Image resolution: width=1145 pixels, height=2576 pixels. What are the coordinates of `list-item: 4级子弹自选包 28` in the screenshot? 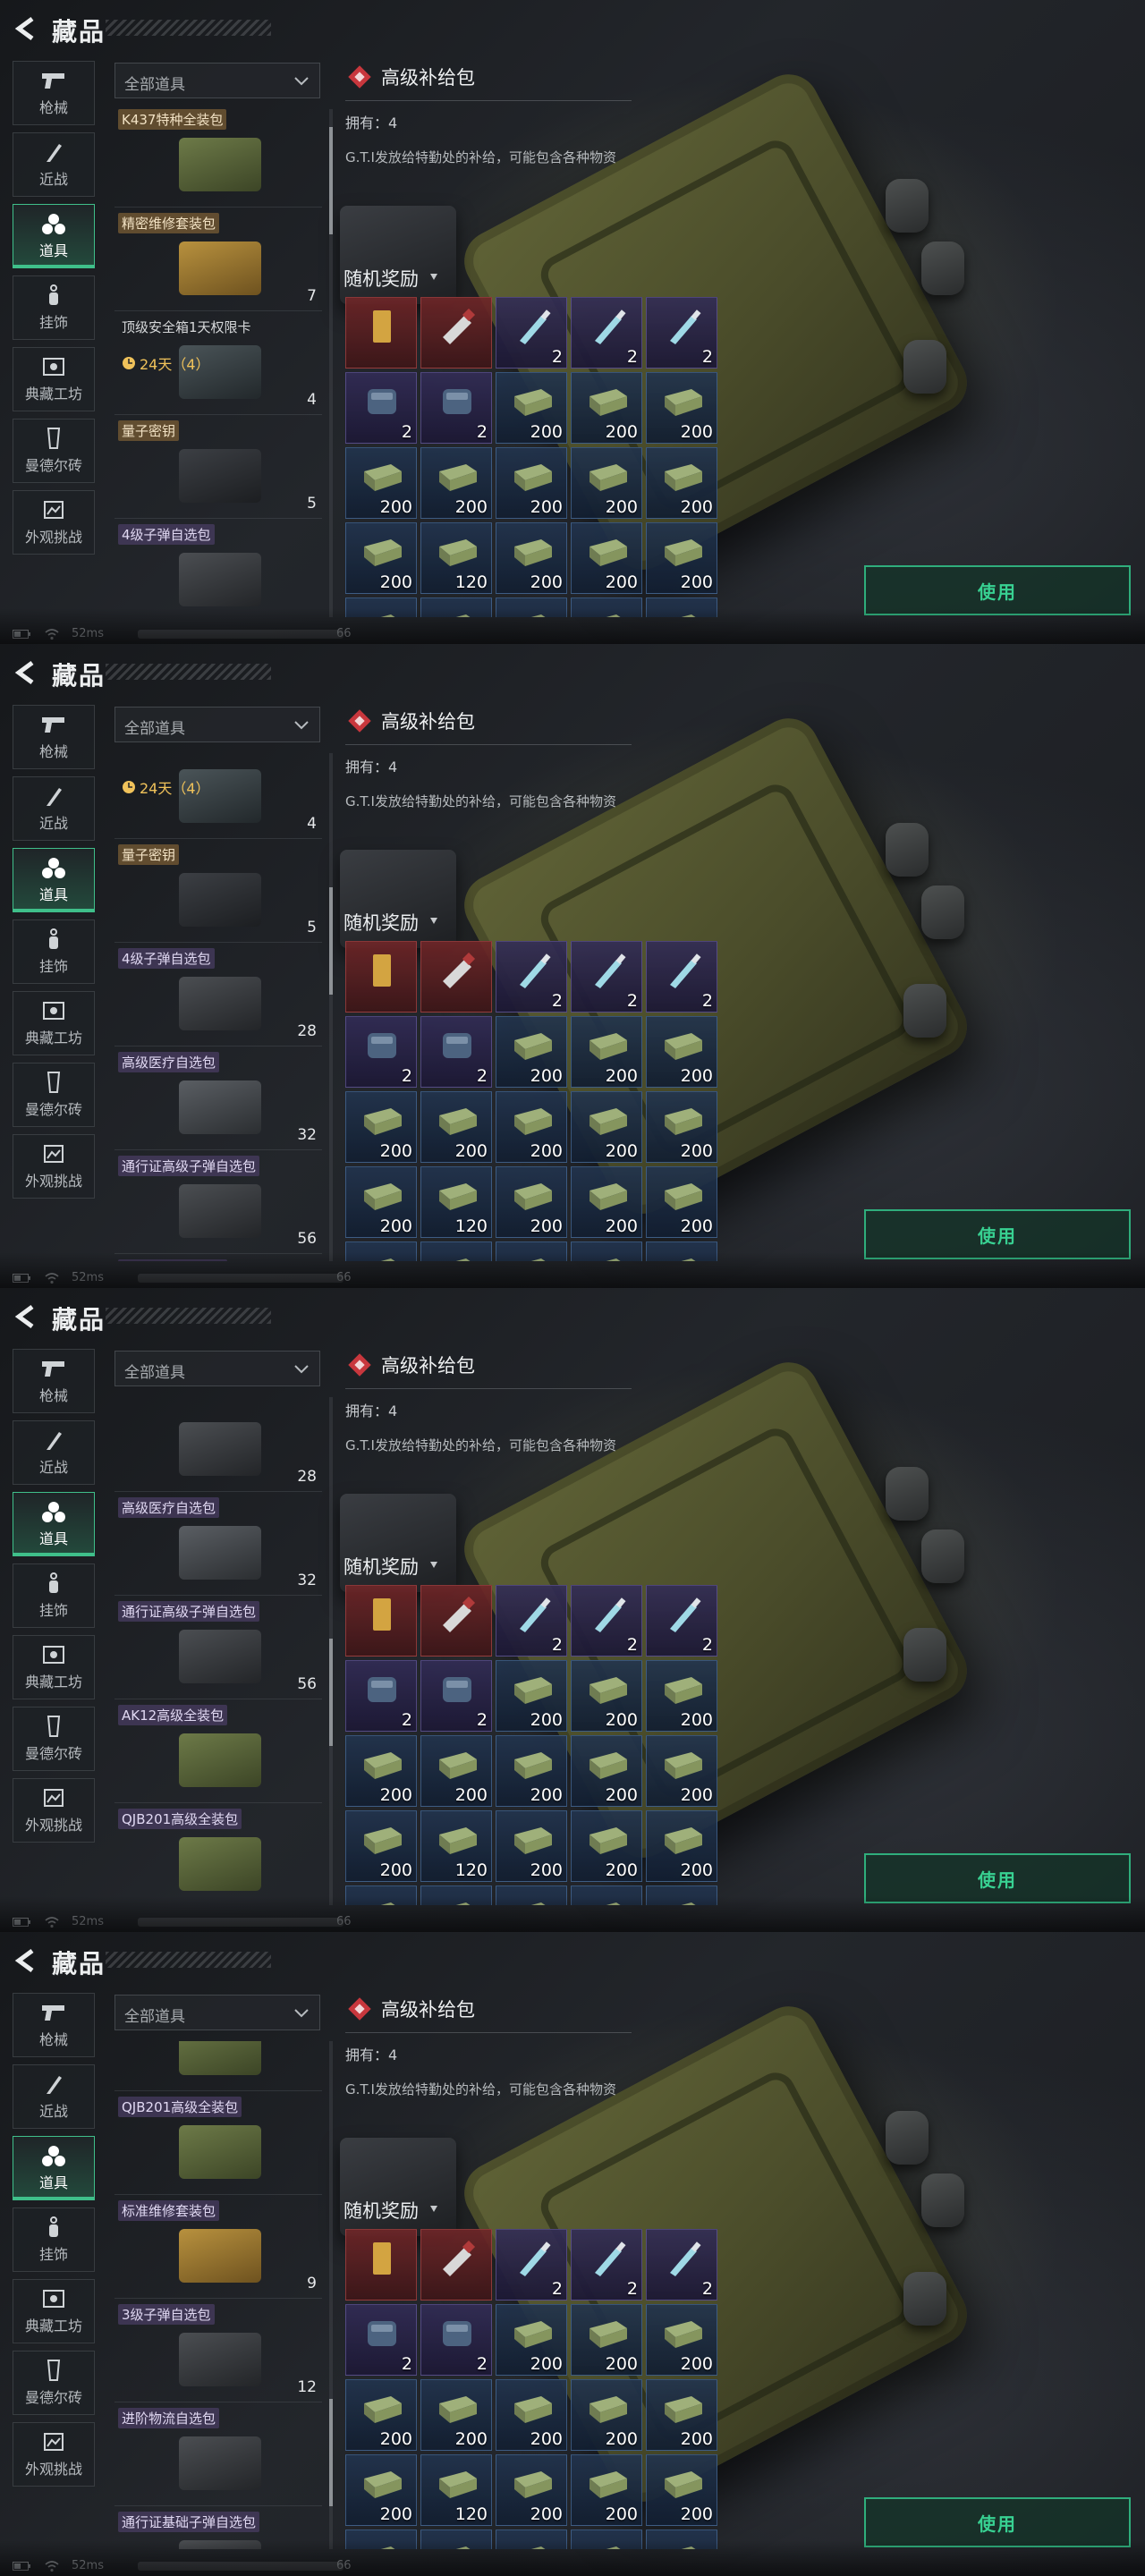 It's located at (218, 994).